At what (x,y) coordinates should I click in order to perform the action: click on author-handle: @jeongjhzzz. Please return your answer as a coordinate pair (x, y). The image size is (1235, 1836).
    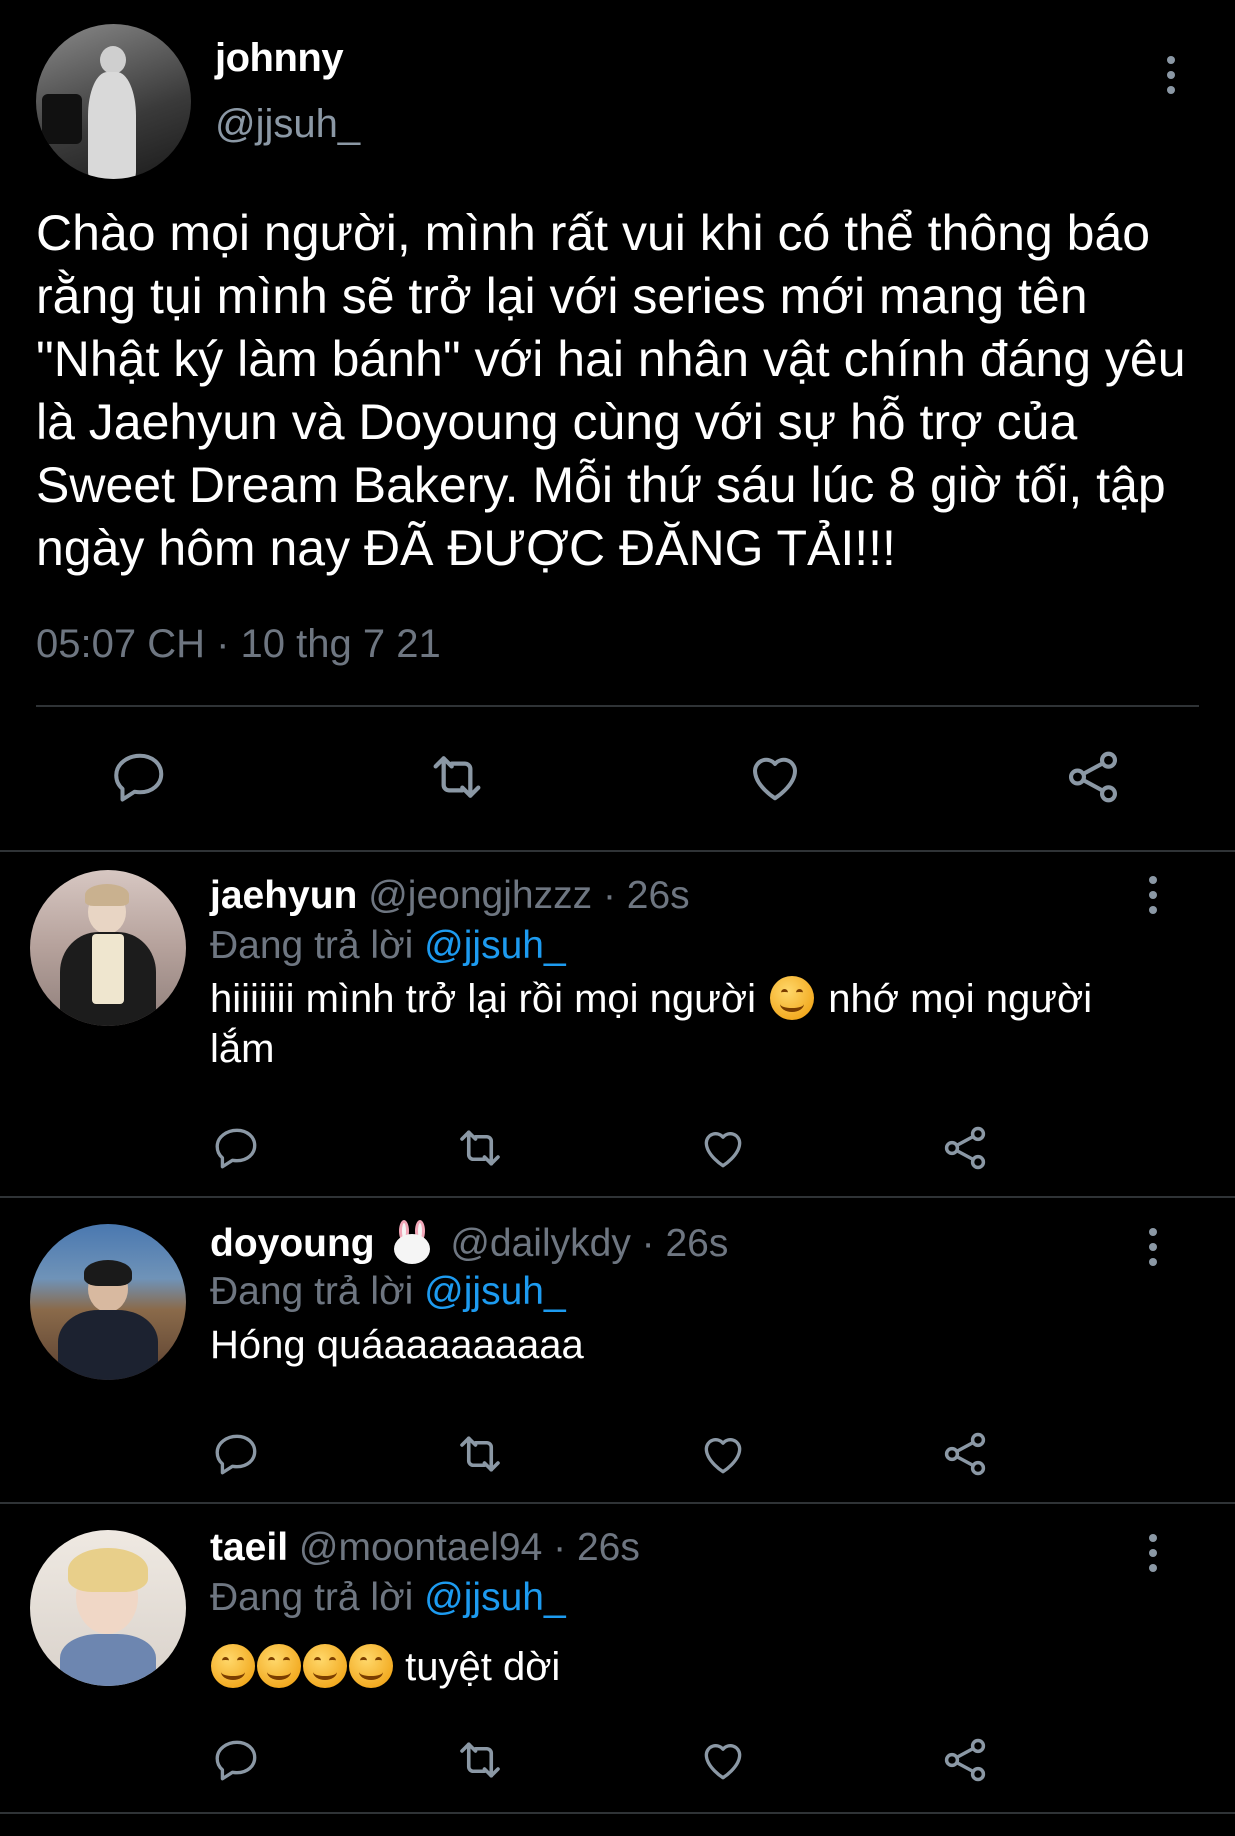
    Looking at the image, I should click on (480, 895).